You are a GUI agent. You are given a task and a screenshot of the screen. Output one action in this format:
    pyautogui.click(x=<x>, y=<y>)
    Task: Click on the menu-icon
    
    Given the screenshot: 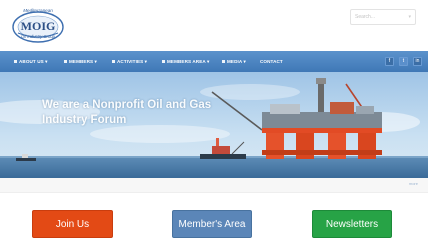 What is the action you would take?
    pyautogui.click(x=15, y=62)
    